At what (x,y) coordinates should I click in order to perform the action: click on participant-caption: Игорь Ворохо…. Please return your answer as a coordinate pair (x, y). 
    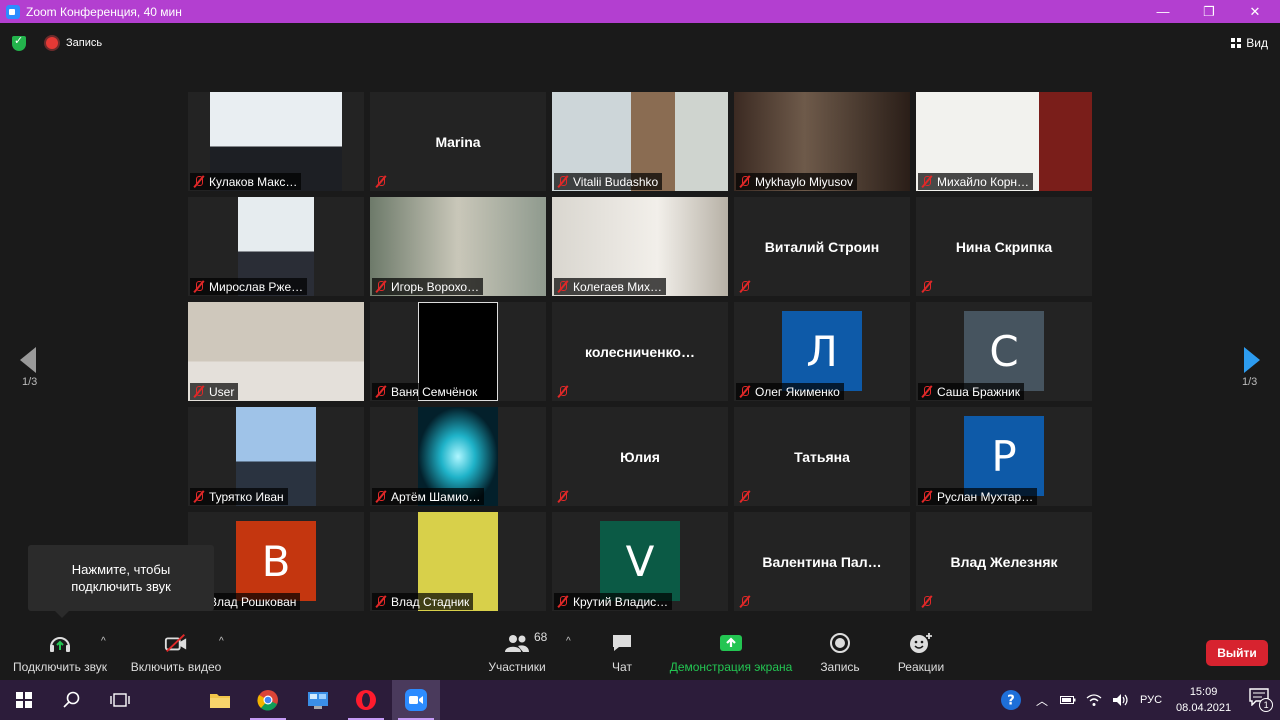
    Looking at the image, I should click on (428, 286).